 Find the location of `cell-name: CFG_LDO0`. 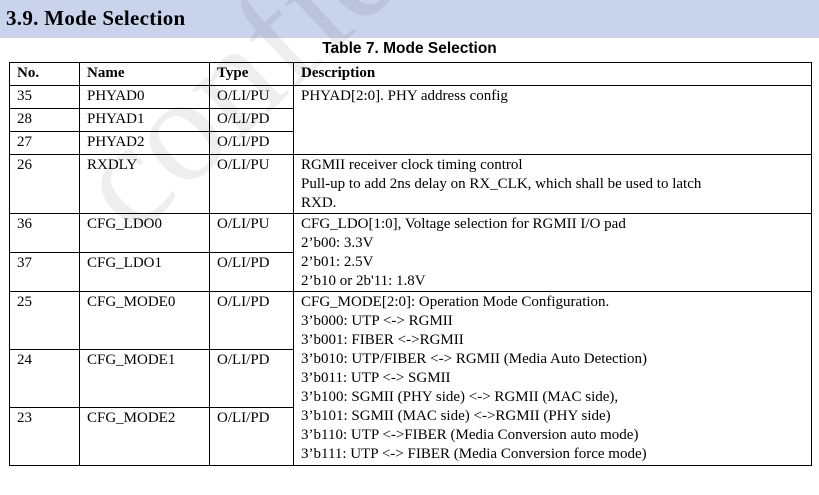

cell-name: CFG_LDO0 is located at coordinates (144, 233).